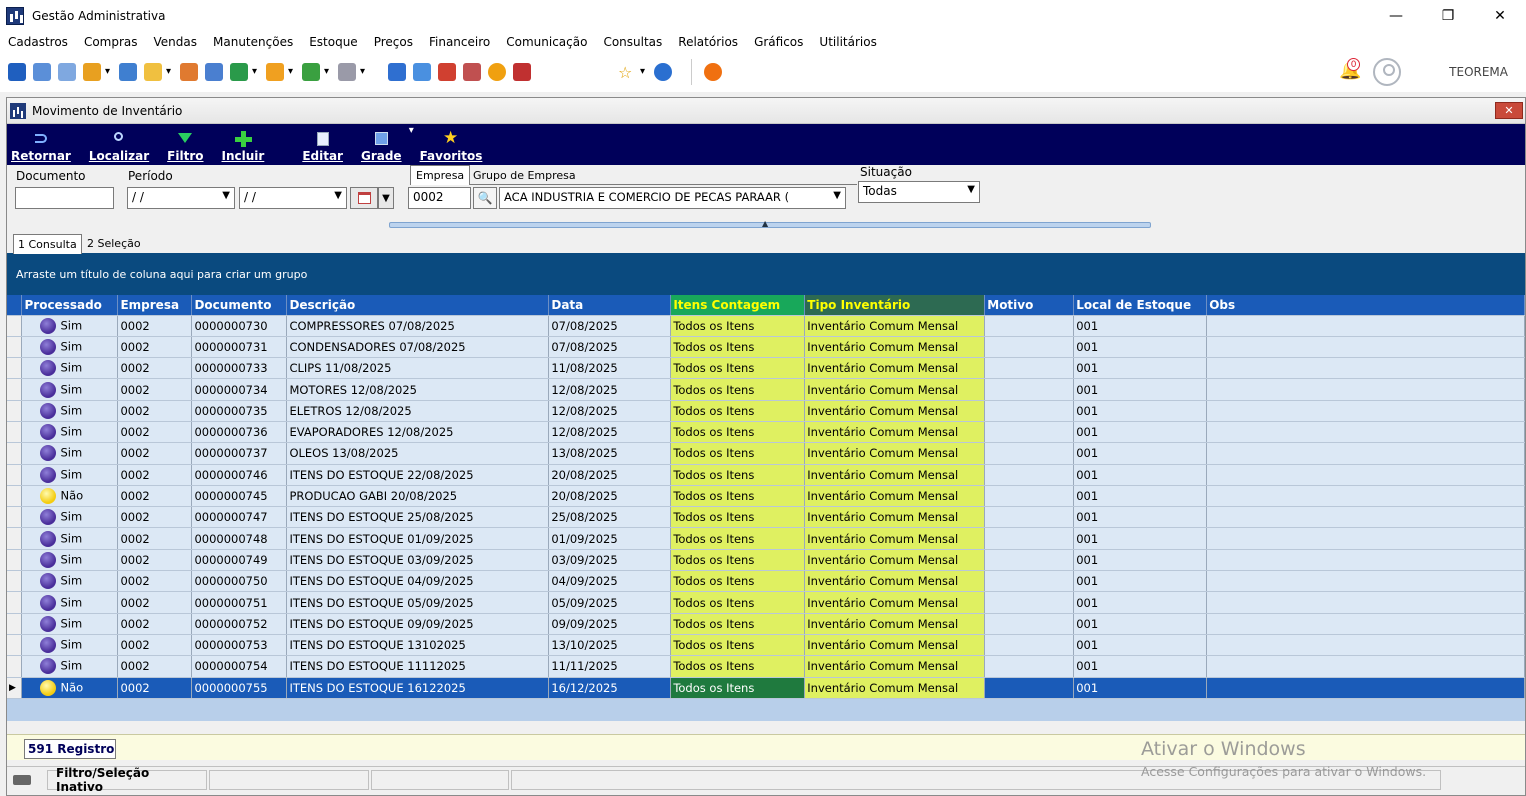 The image size is (1526, 796). Describe the element at coordinates (1365, 305) in the screenshot. I see `column-header: Obs` at that location.